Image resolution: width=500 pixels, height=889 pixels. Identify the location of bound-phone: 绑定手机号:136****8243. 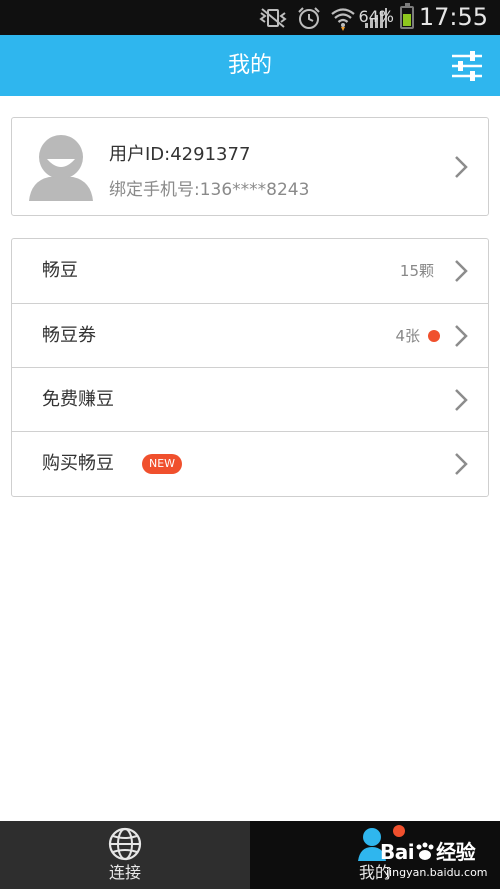
(209, 190).